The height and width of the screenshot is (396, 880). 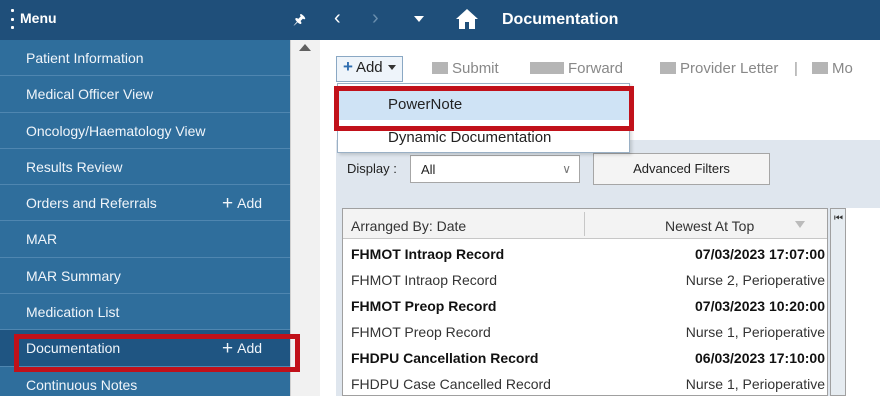 I want to click on menu-item-label: Documentation, so click(x=73, y=348).